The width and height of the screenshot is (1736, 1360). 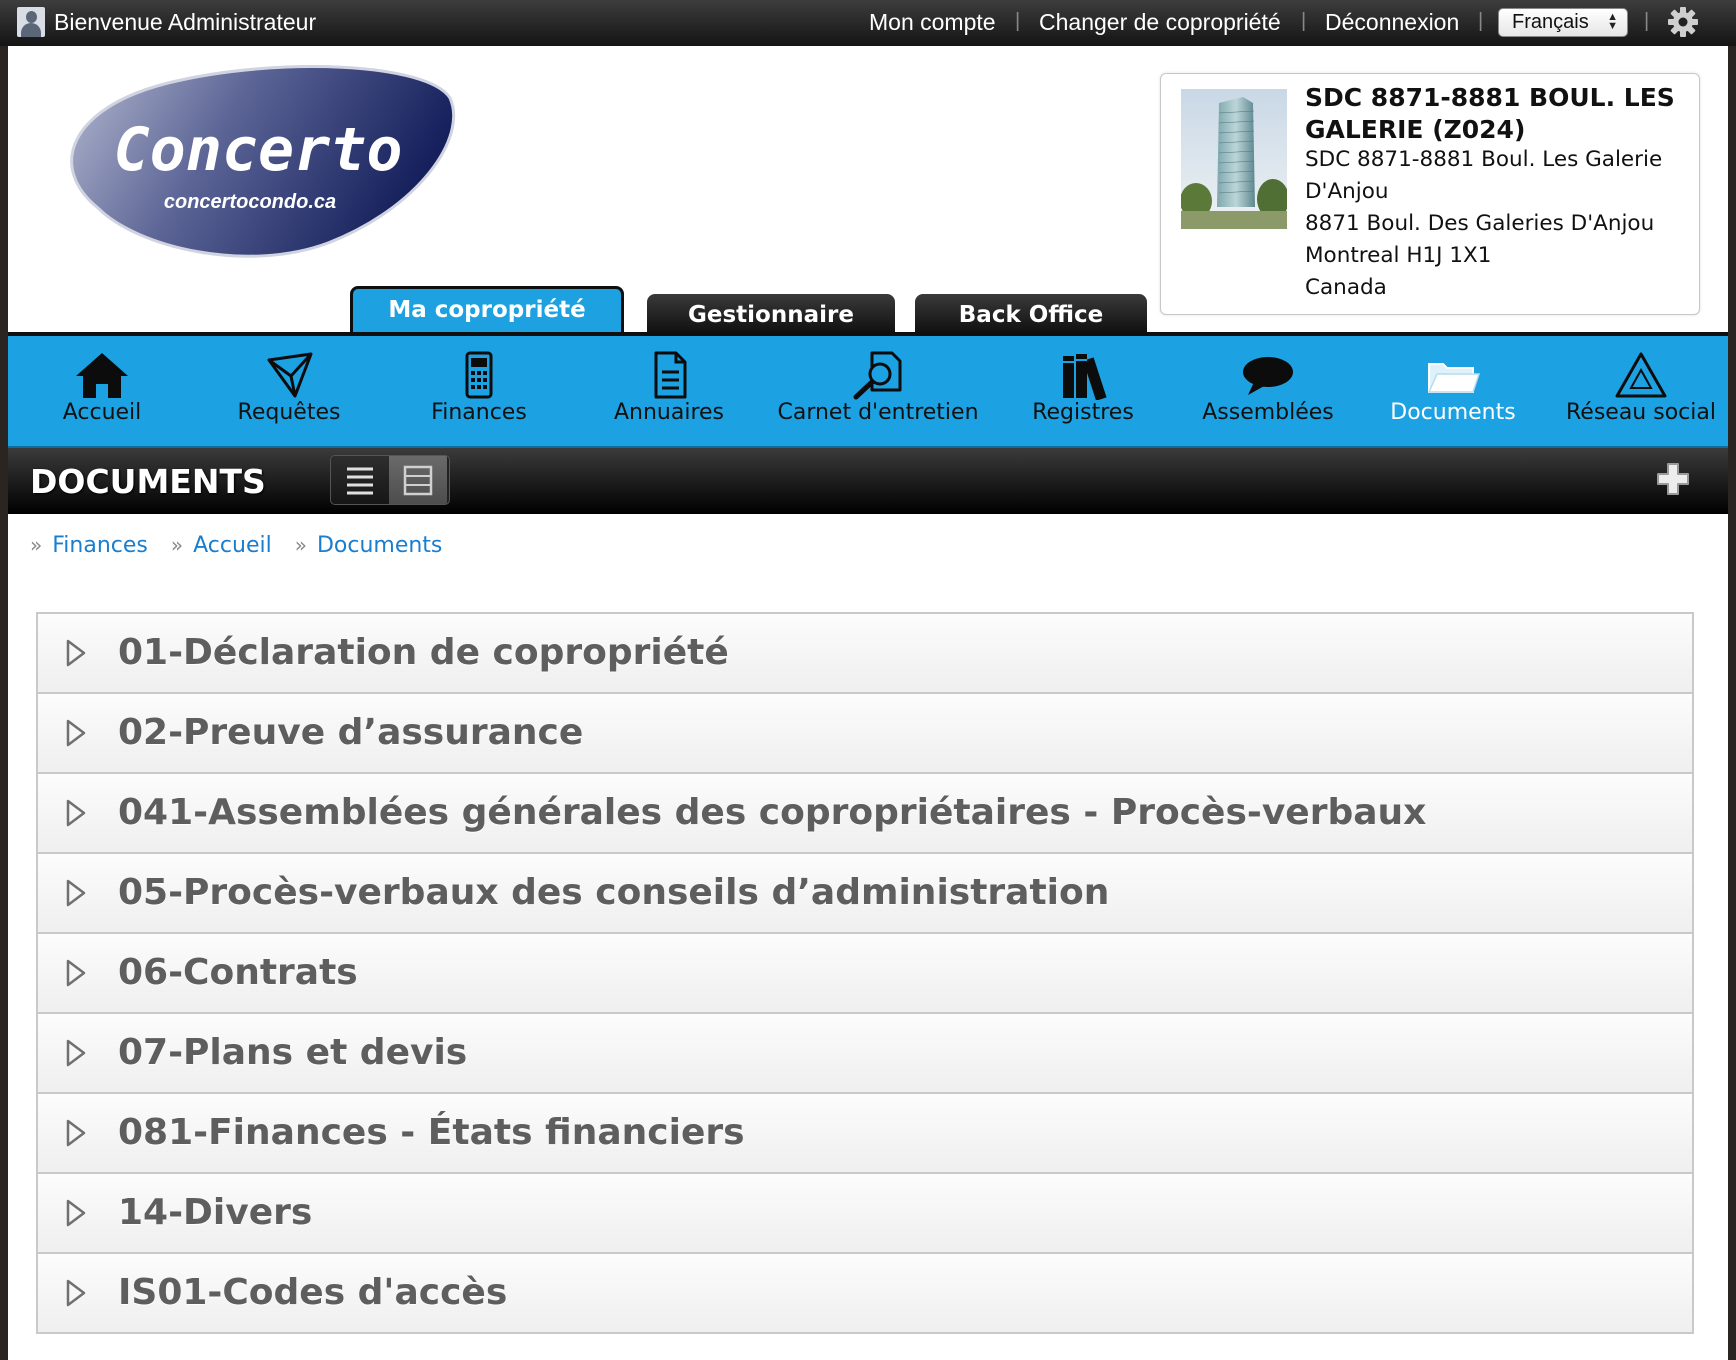 I want to click on property-address-line: 8871 Boul. Des Galeries D'Anjou, so click(x=1480, y=223).